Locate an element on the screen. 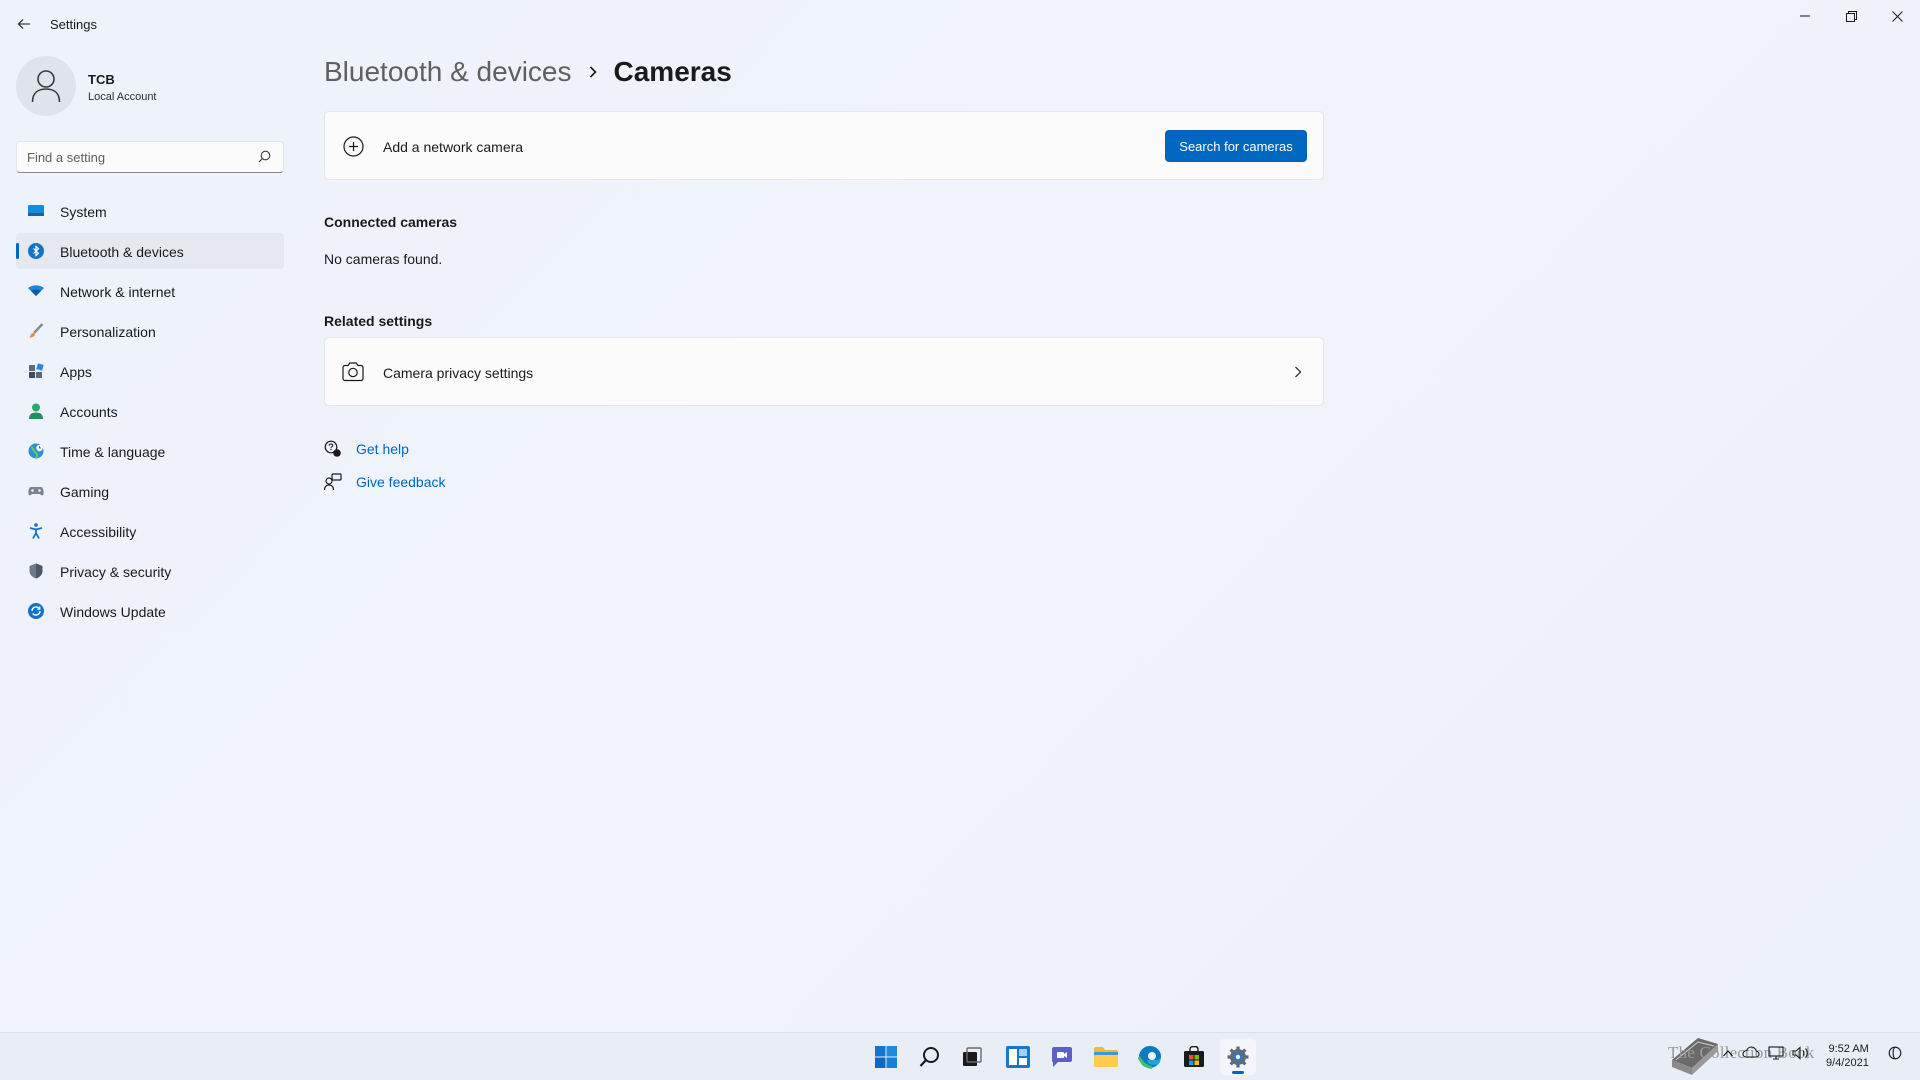 This screenshot has width=1920, height=1080. close-icon is located at coordinates (1897, 16).